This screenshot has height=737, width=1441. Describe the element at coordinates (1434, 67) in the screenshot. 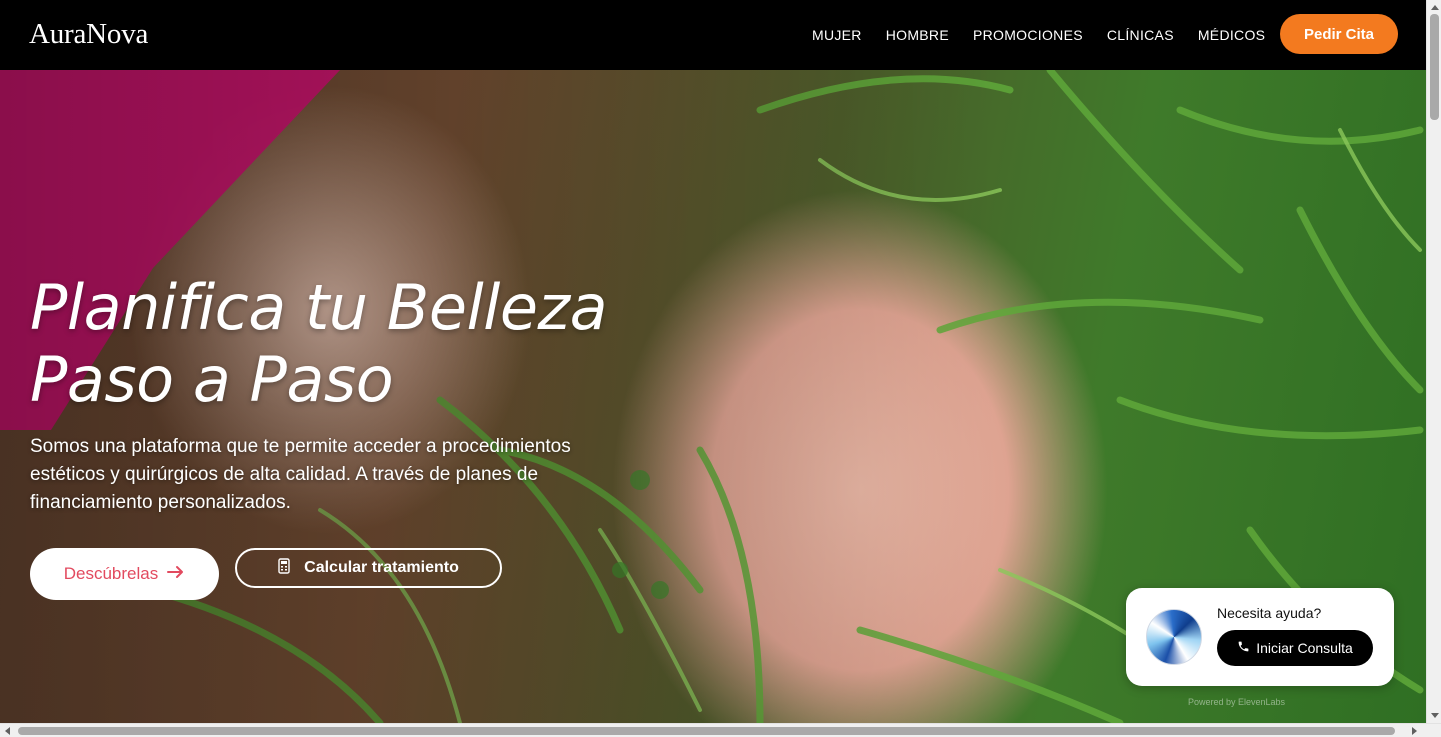

I see `vertical-scroll-thumb` at that location.